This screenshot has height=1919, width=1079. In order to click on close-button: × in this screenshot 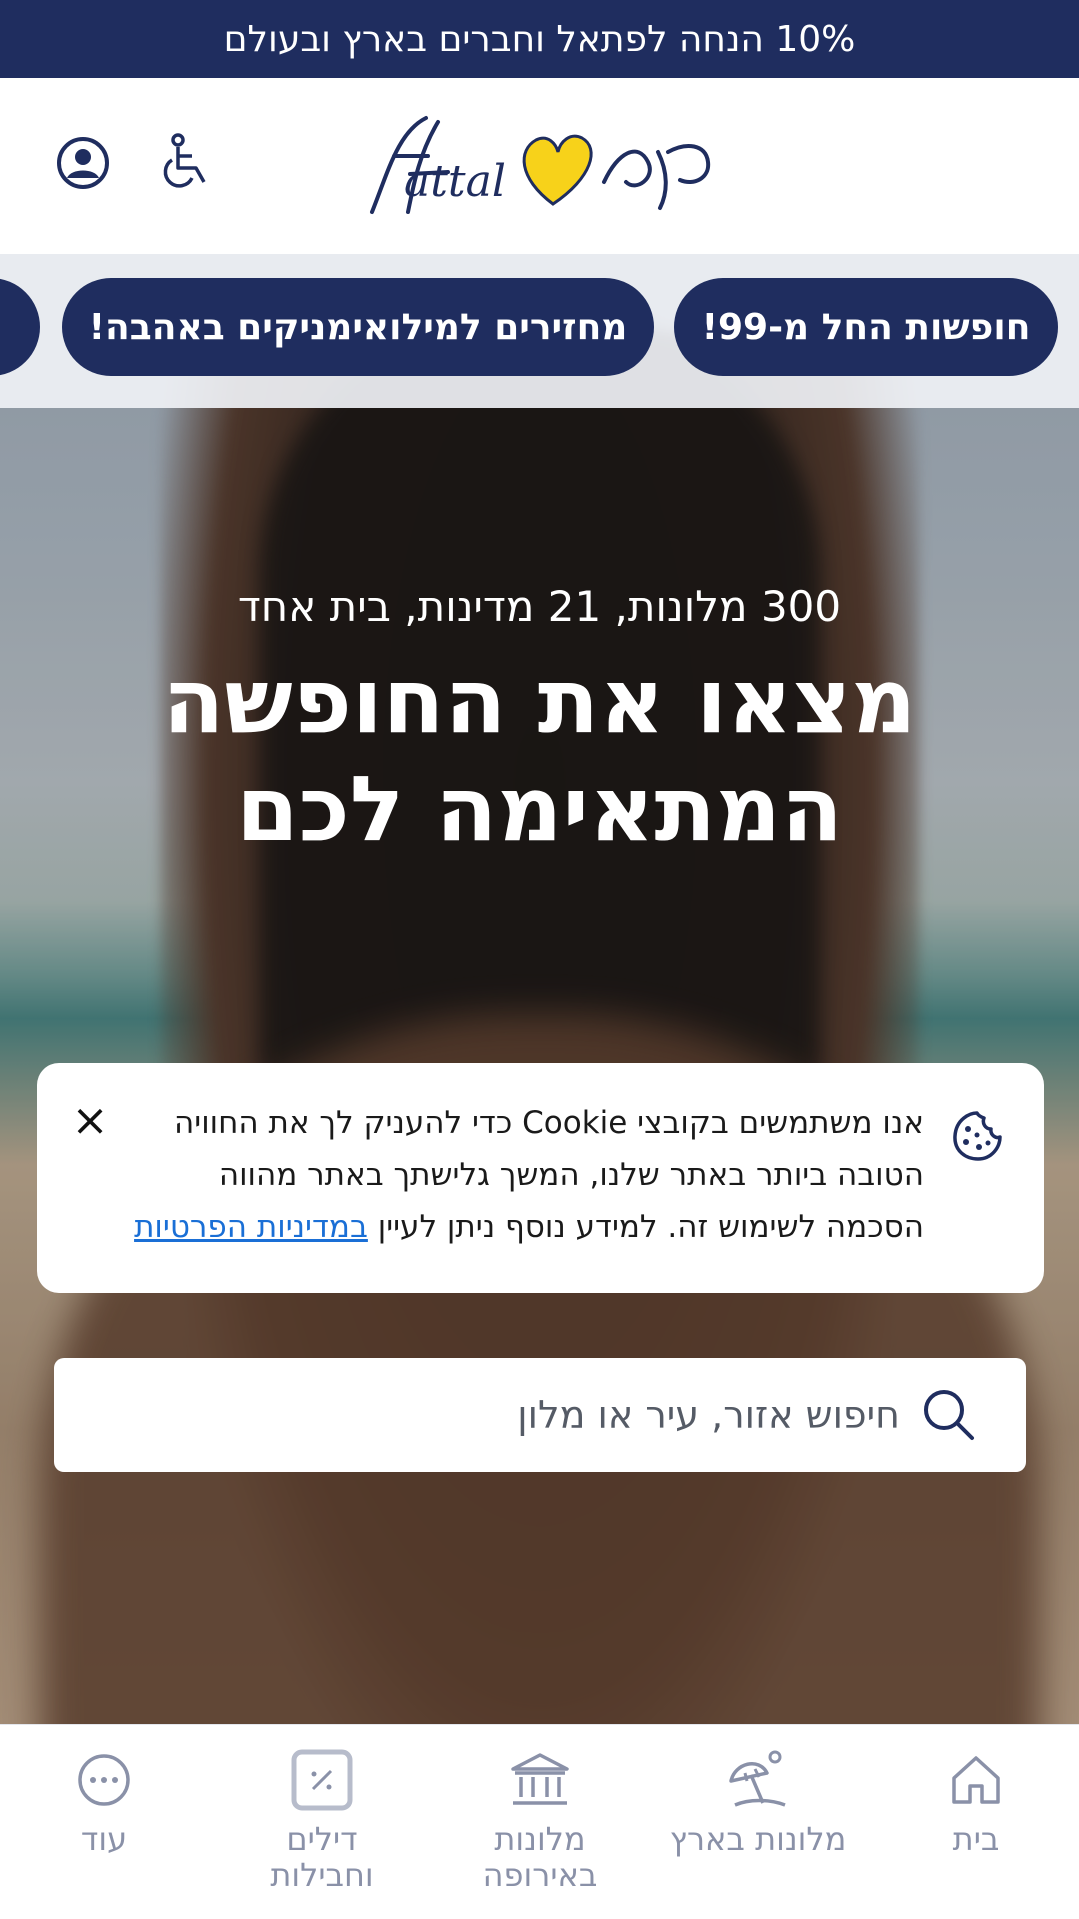, I will do `click(90, 1120)`.